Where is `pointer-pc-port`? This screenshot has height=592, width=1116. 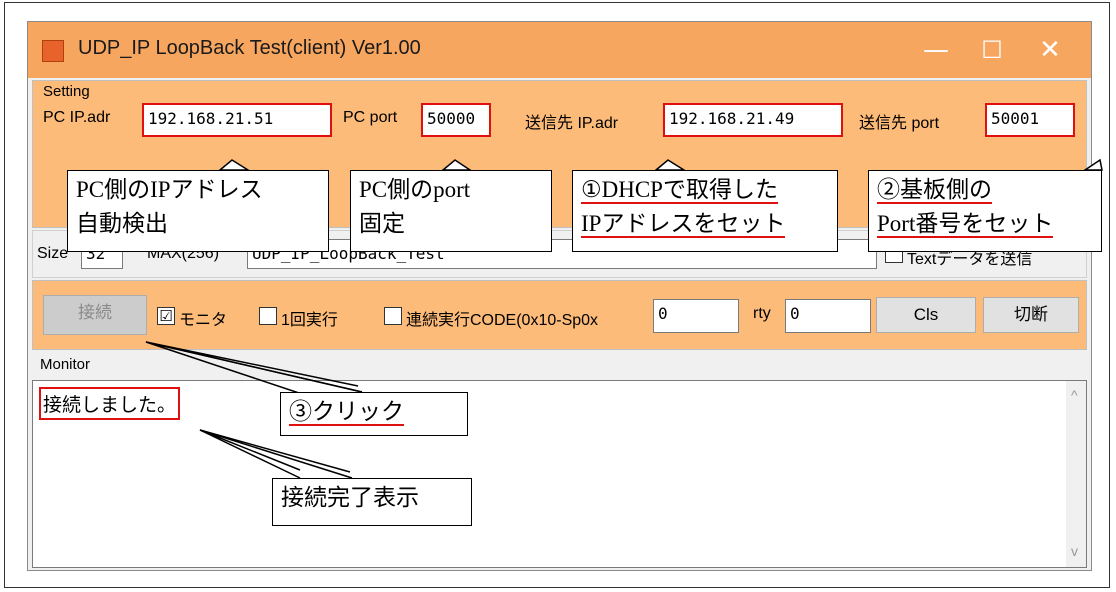
pointer-pc-port is located at coordinates (456, 165).